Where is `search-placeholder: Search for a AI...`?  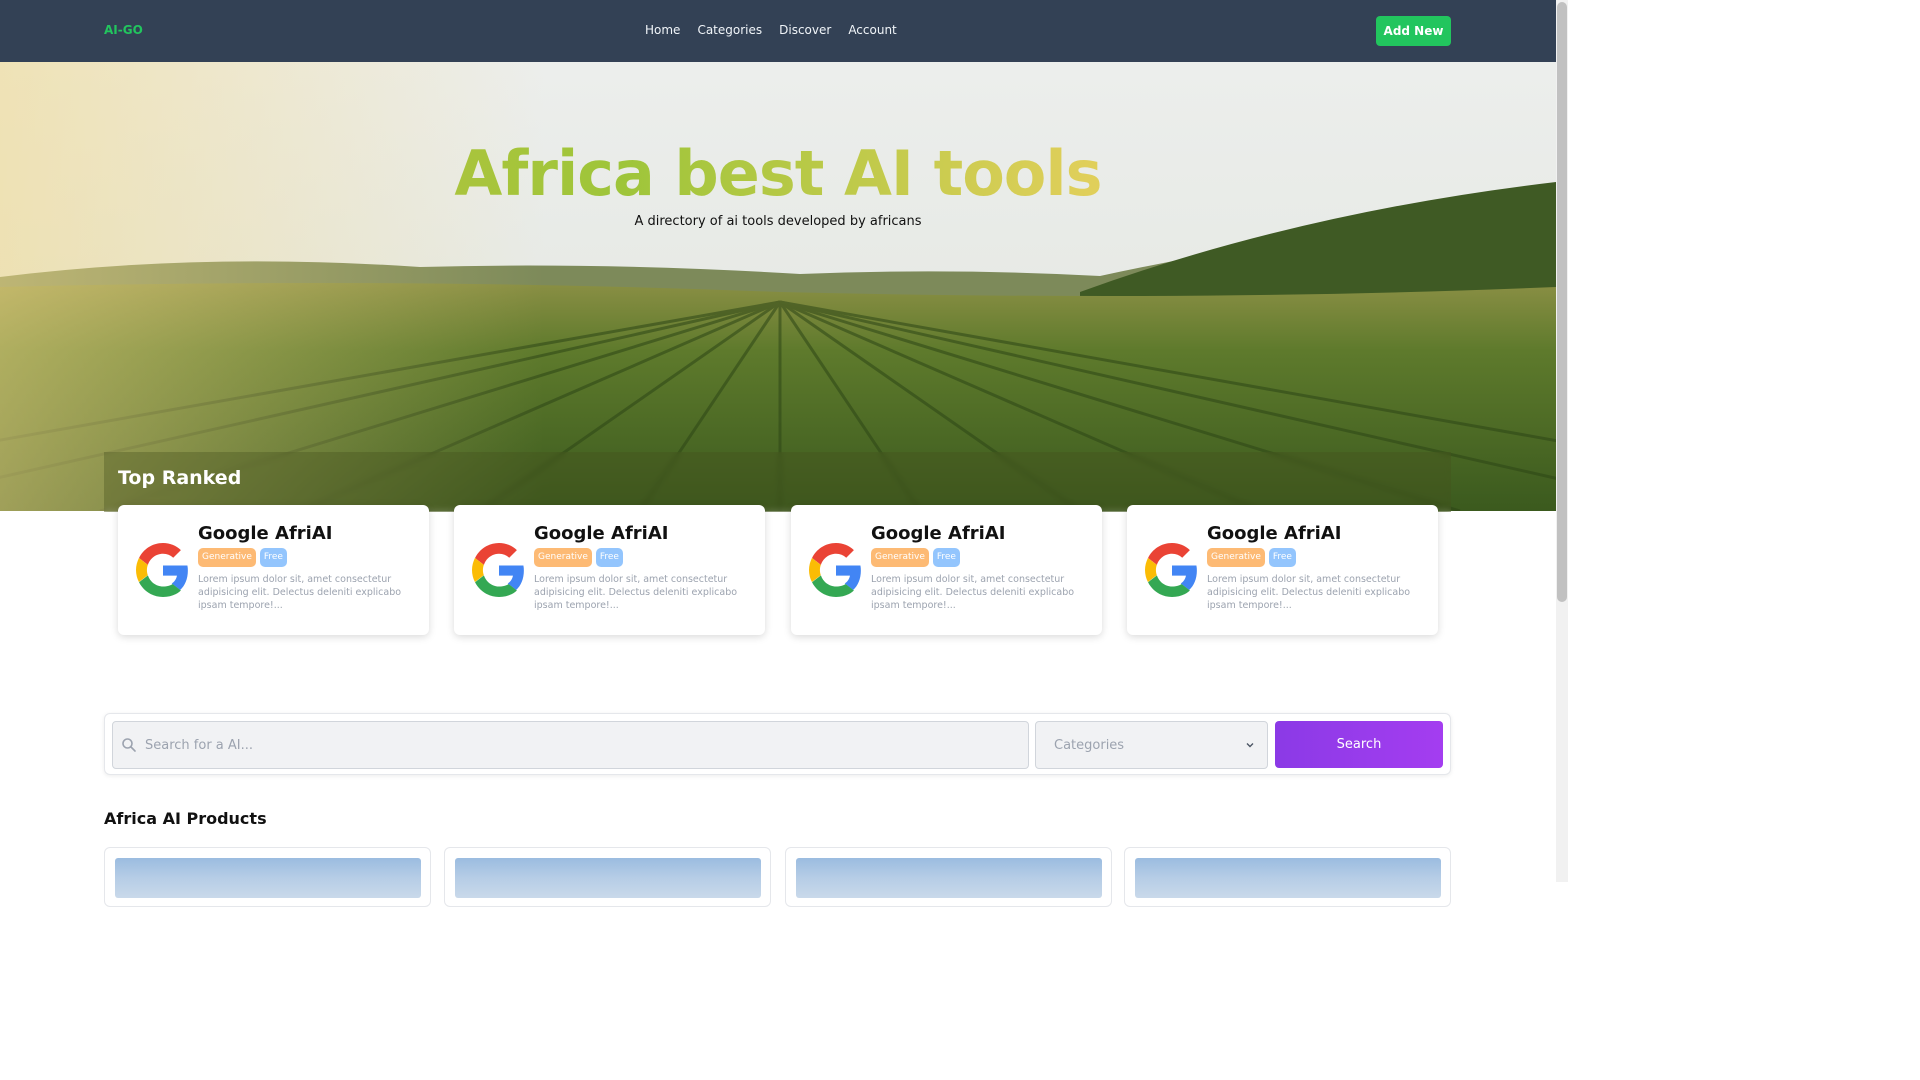
search-placeholder: Search for a AI... is located at coordinates (199, 745).